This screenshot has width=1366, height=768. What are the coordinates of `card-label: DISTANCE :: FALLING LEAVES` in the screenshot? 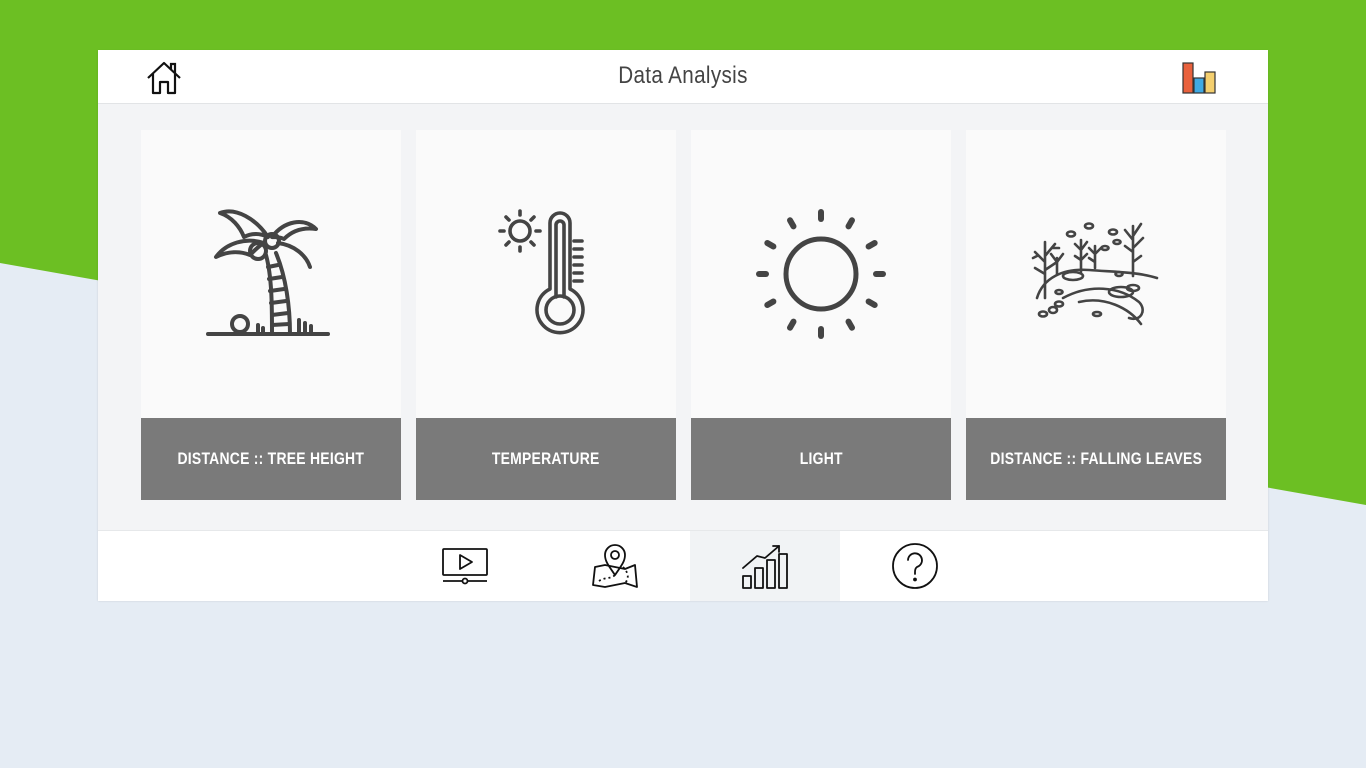 It's located at (1096, 458).